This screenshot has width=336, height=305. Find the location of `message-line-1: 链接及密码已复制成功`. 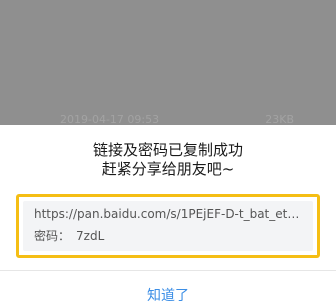

message-line-1: 链接及密码已复制成功 is located at coordinates (167, 150).